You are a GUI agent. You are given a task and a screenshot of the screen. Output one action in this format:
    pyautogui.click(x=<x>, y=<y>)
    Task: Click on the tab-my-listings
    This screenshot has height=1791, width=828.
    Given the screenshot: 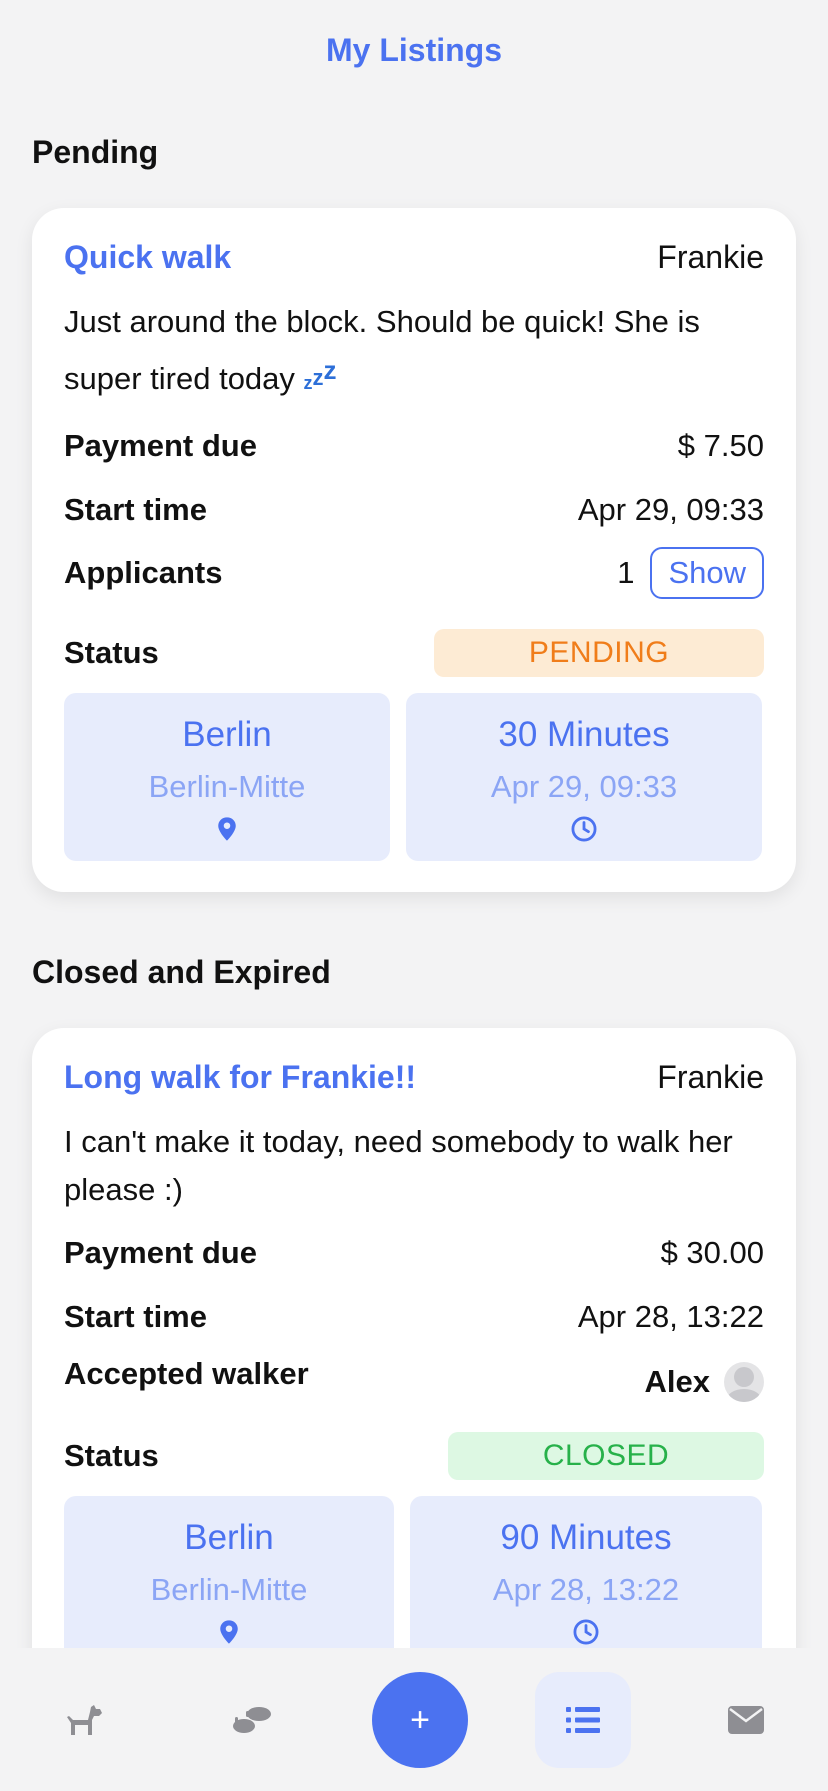 What is the action you would take?
    pyautogui.click(x=583, y=1720)
    